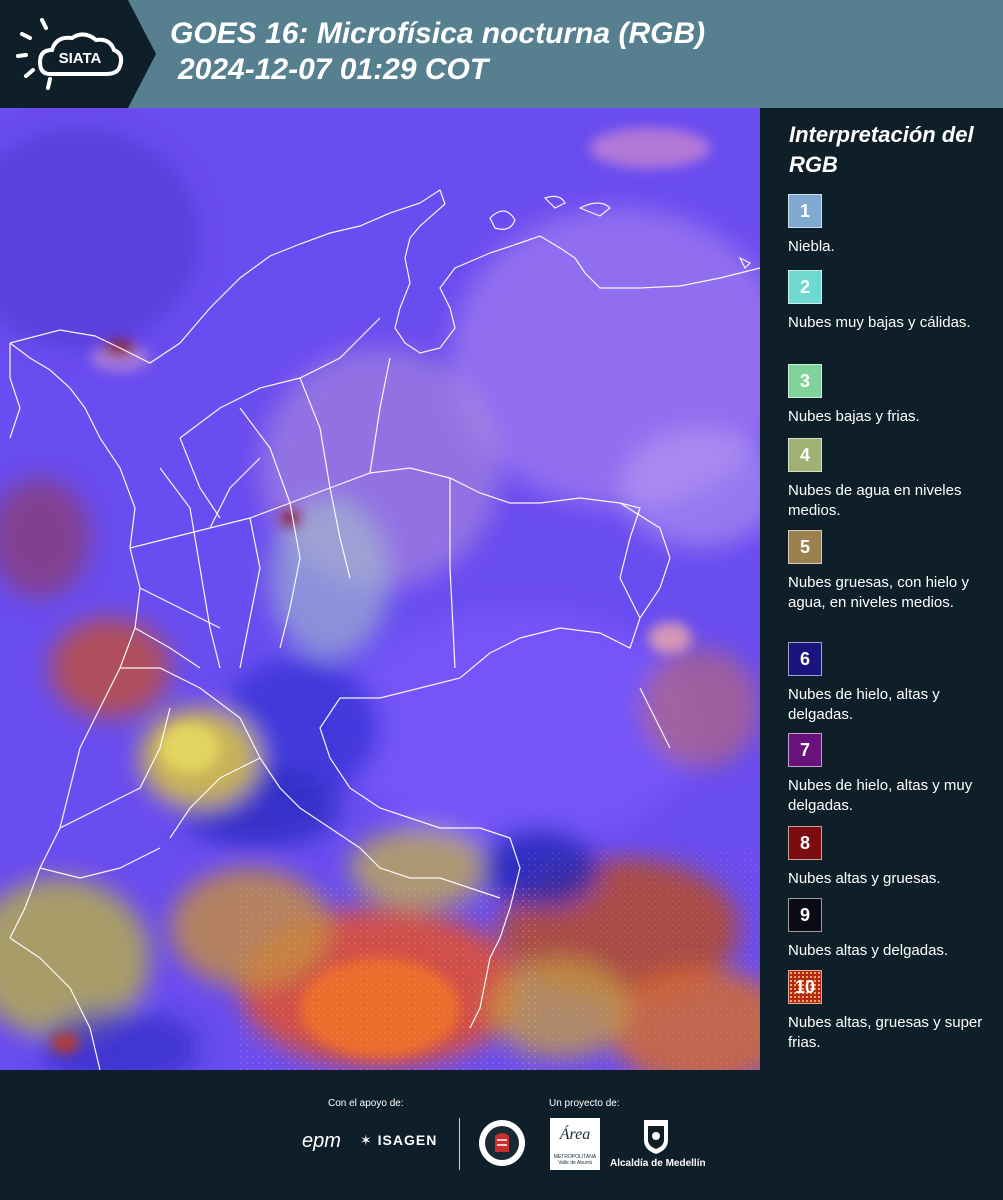  What do you see at coordinates (893, 857) in the screenshot?
I see `legend-item-8: 8 Nubes altas y gruesas.` at bounding box center [893, 857].